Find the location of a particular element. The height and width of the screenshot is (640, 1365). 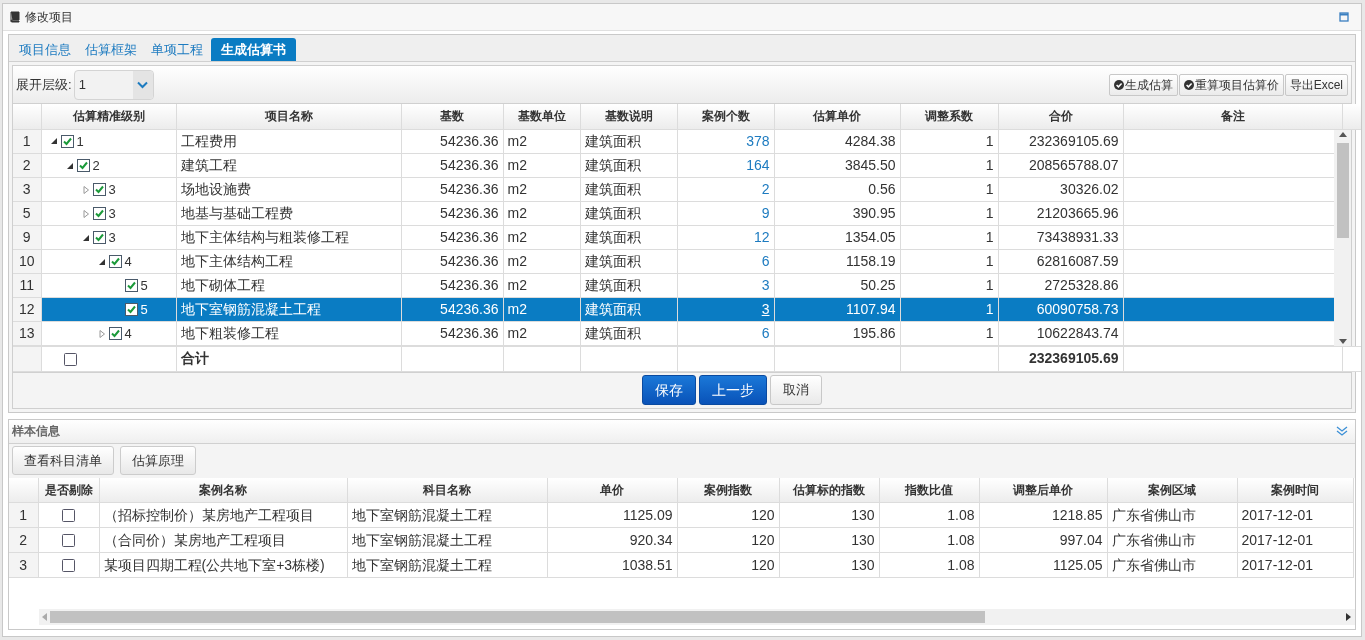

row-number: 3 is located at coordinates (27, 189).